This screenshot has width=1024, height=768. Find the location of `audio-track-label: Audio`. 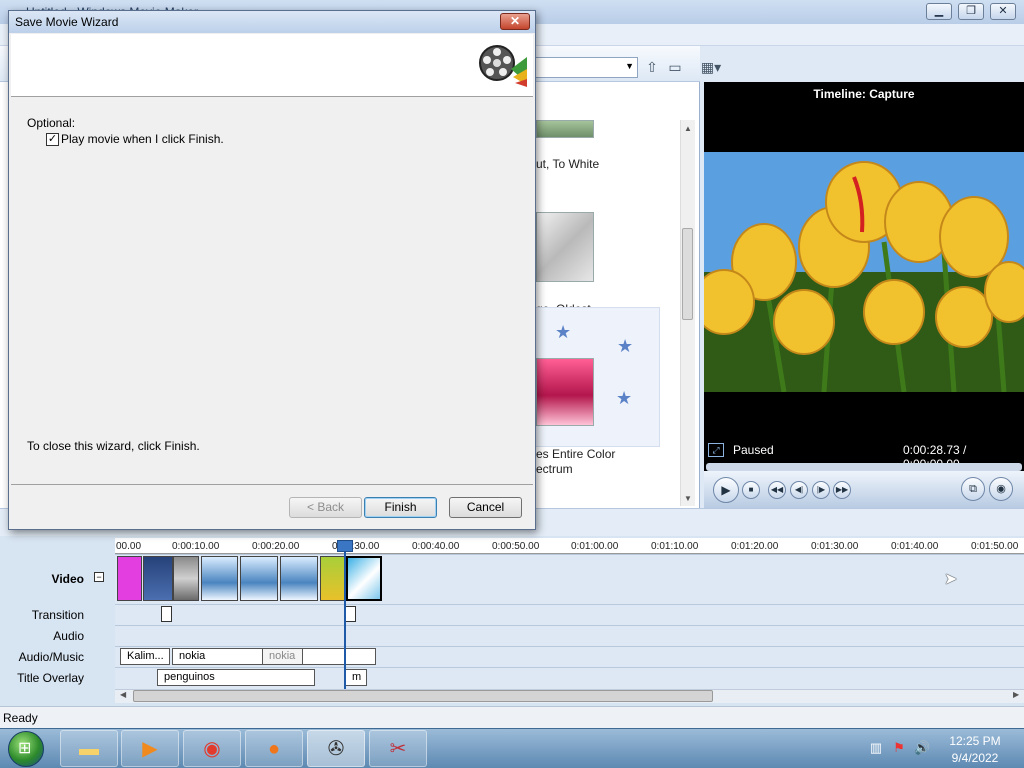

audio-track-label: Audio is located at coordinates (68, 636).